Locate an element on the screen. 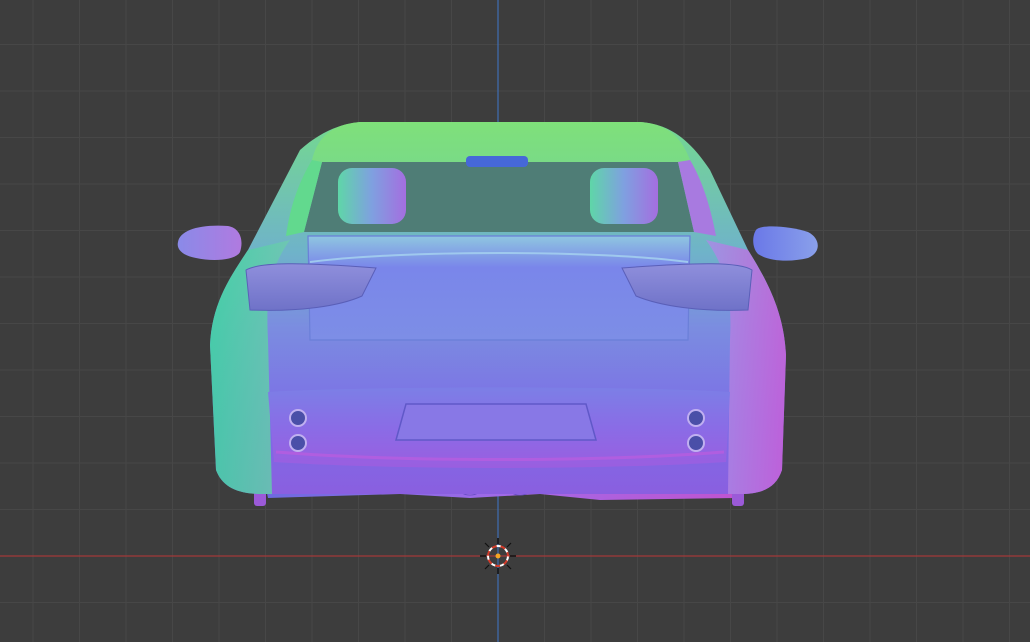 The width and height of the screenshot is (1030, 642). license-plate-recess is located at coordinates (496, 422).